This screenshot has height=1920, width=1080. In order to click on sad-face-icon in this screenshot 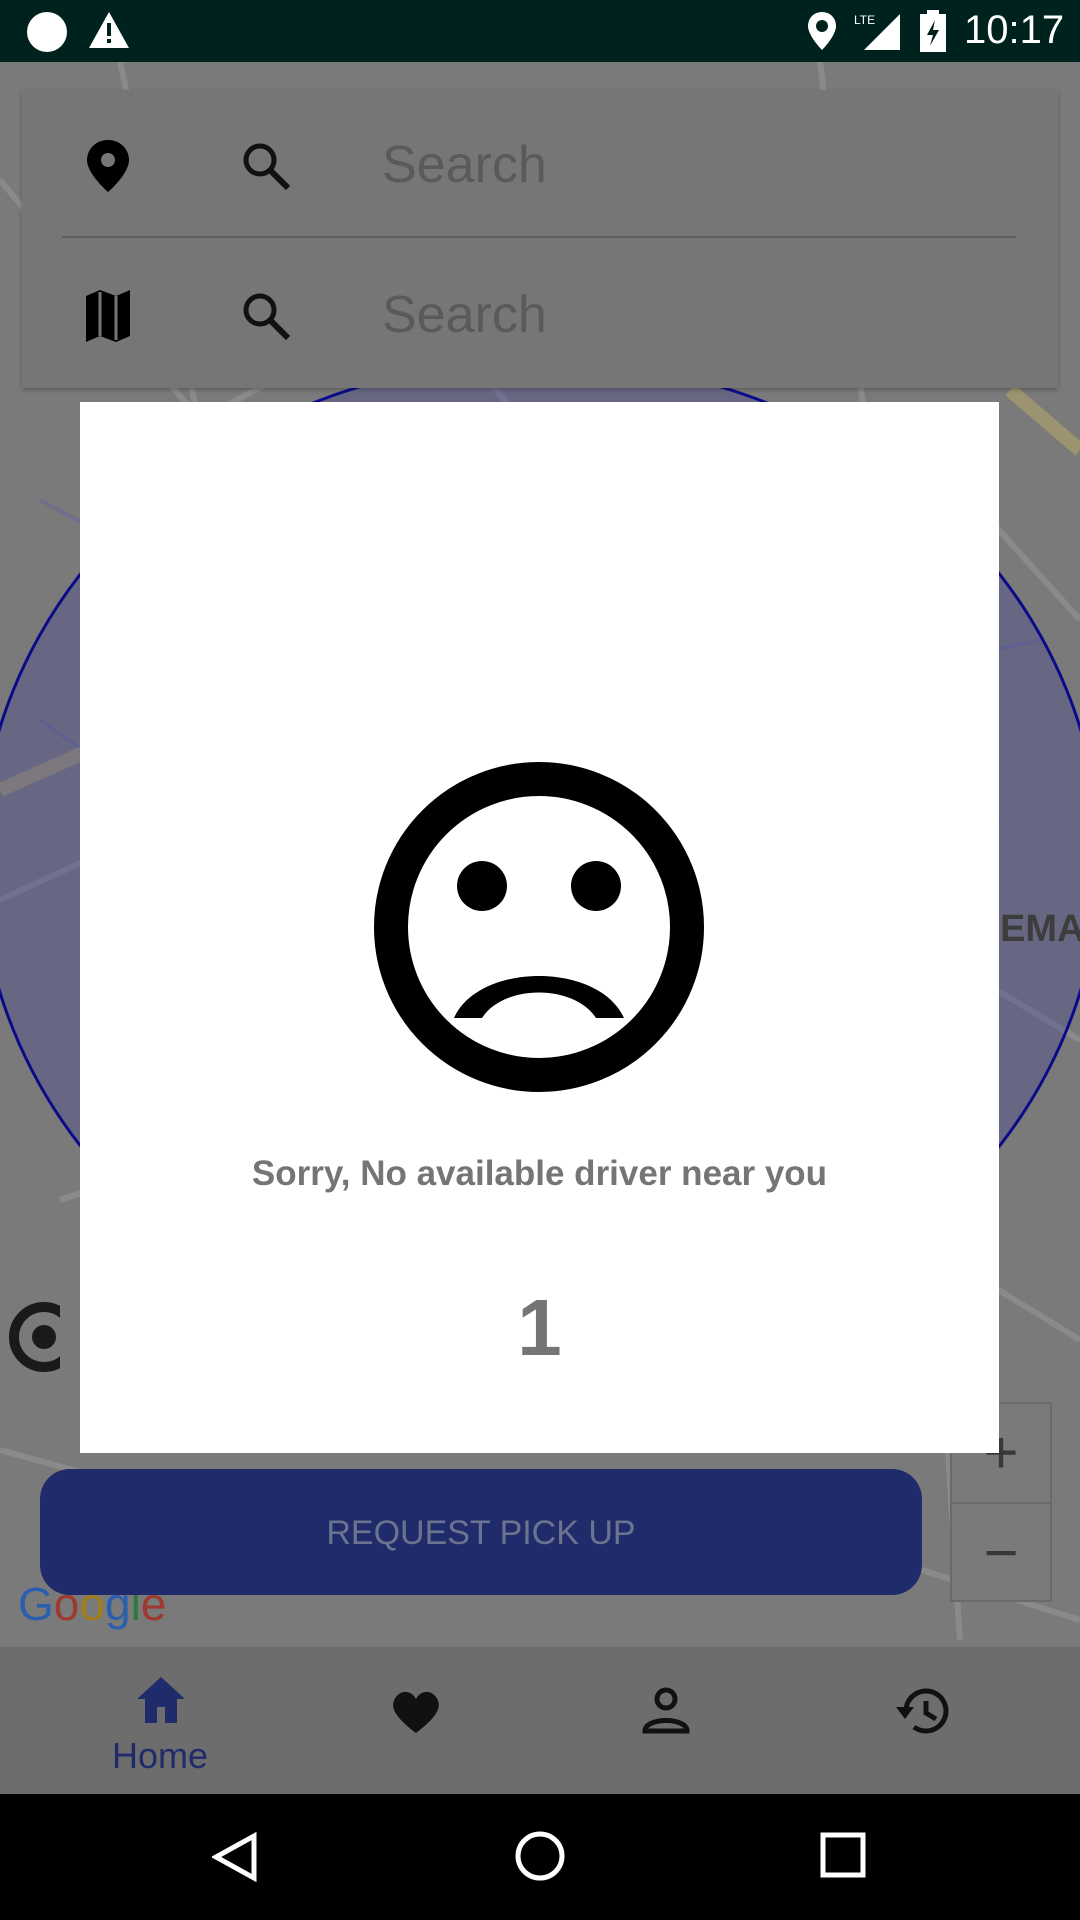, I will do `click(539, 927)`.